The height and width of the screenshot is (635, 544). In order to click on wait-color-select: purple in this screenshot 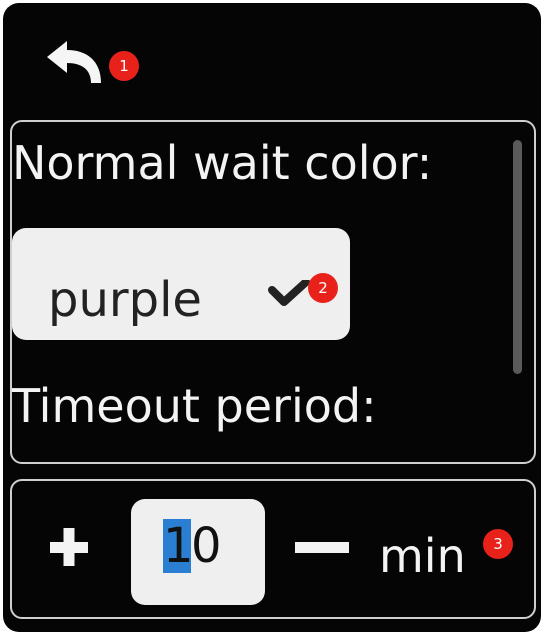, I will do `click(181, 284)`.